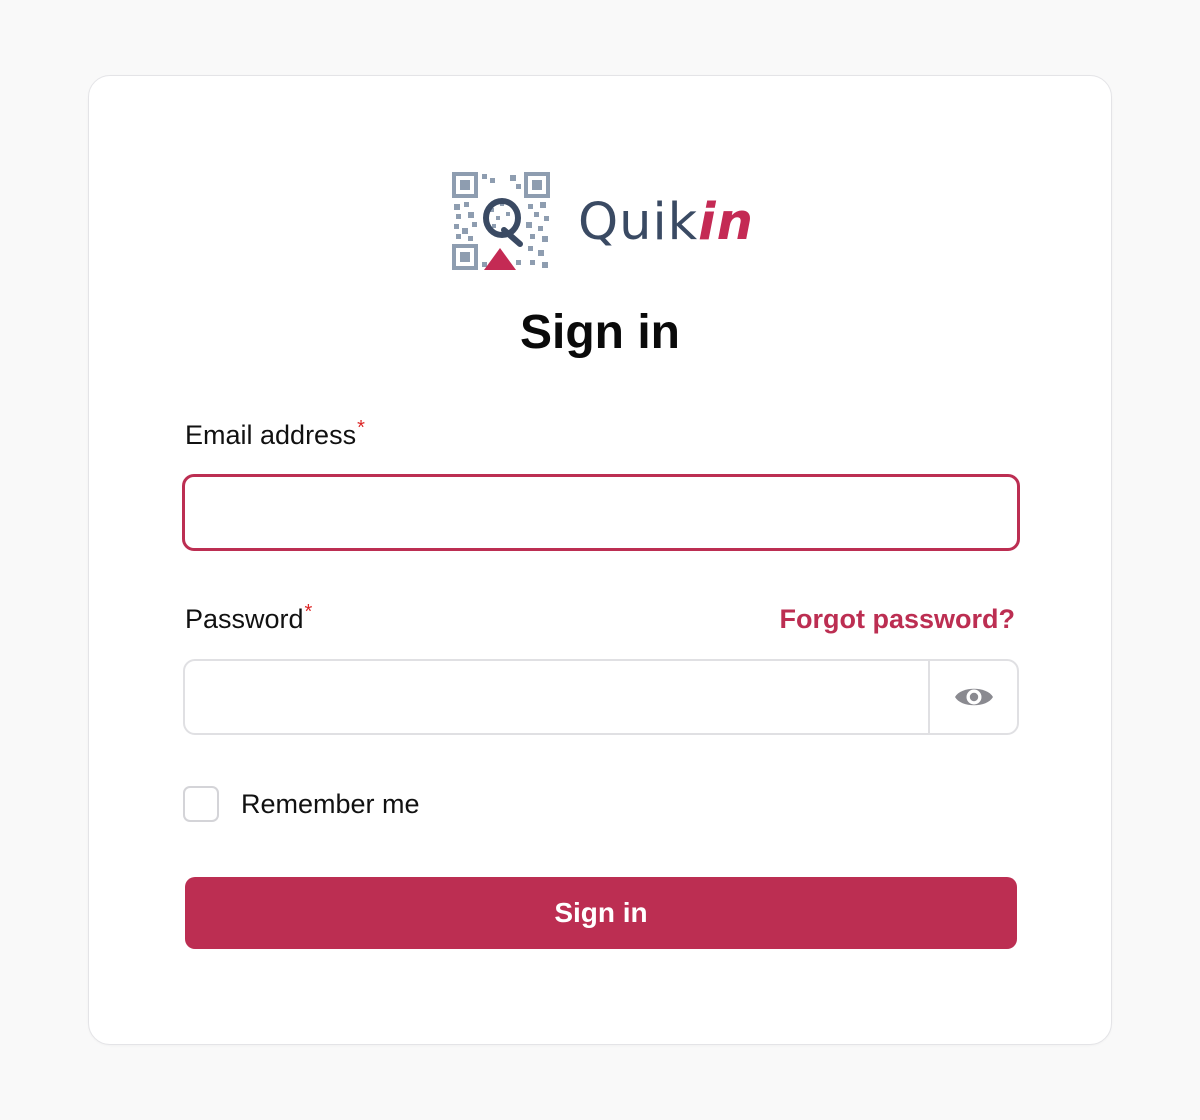 Image resolution: width=1200 pixels, height=1120 pixels. I want to click on email-label-text: Email address, so click(271, 435).